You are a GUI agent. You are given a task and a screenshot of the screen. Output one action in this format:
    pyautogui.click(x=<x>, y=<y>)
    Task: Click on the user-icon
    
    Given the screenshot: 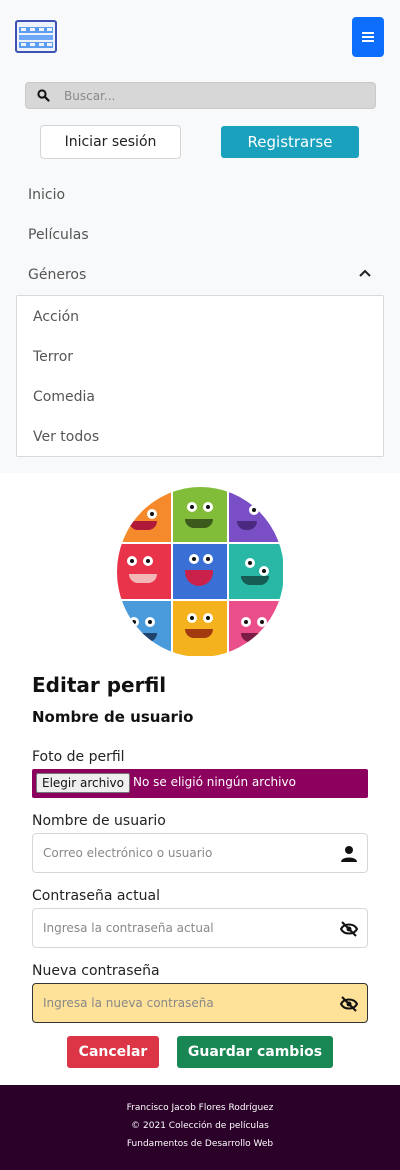 What is the action you would take?
    pyautogui.click(x=349, y=854)
    